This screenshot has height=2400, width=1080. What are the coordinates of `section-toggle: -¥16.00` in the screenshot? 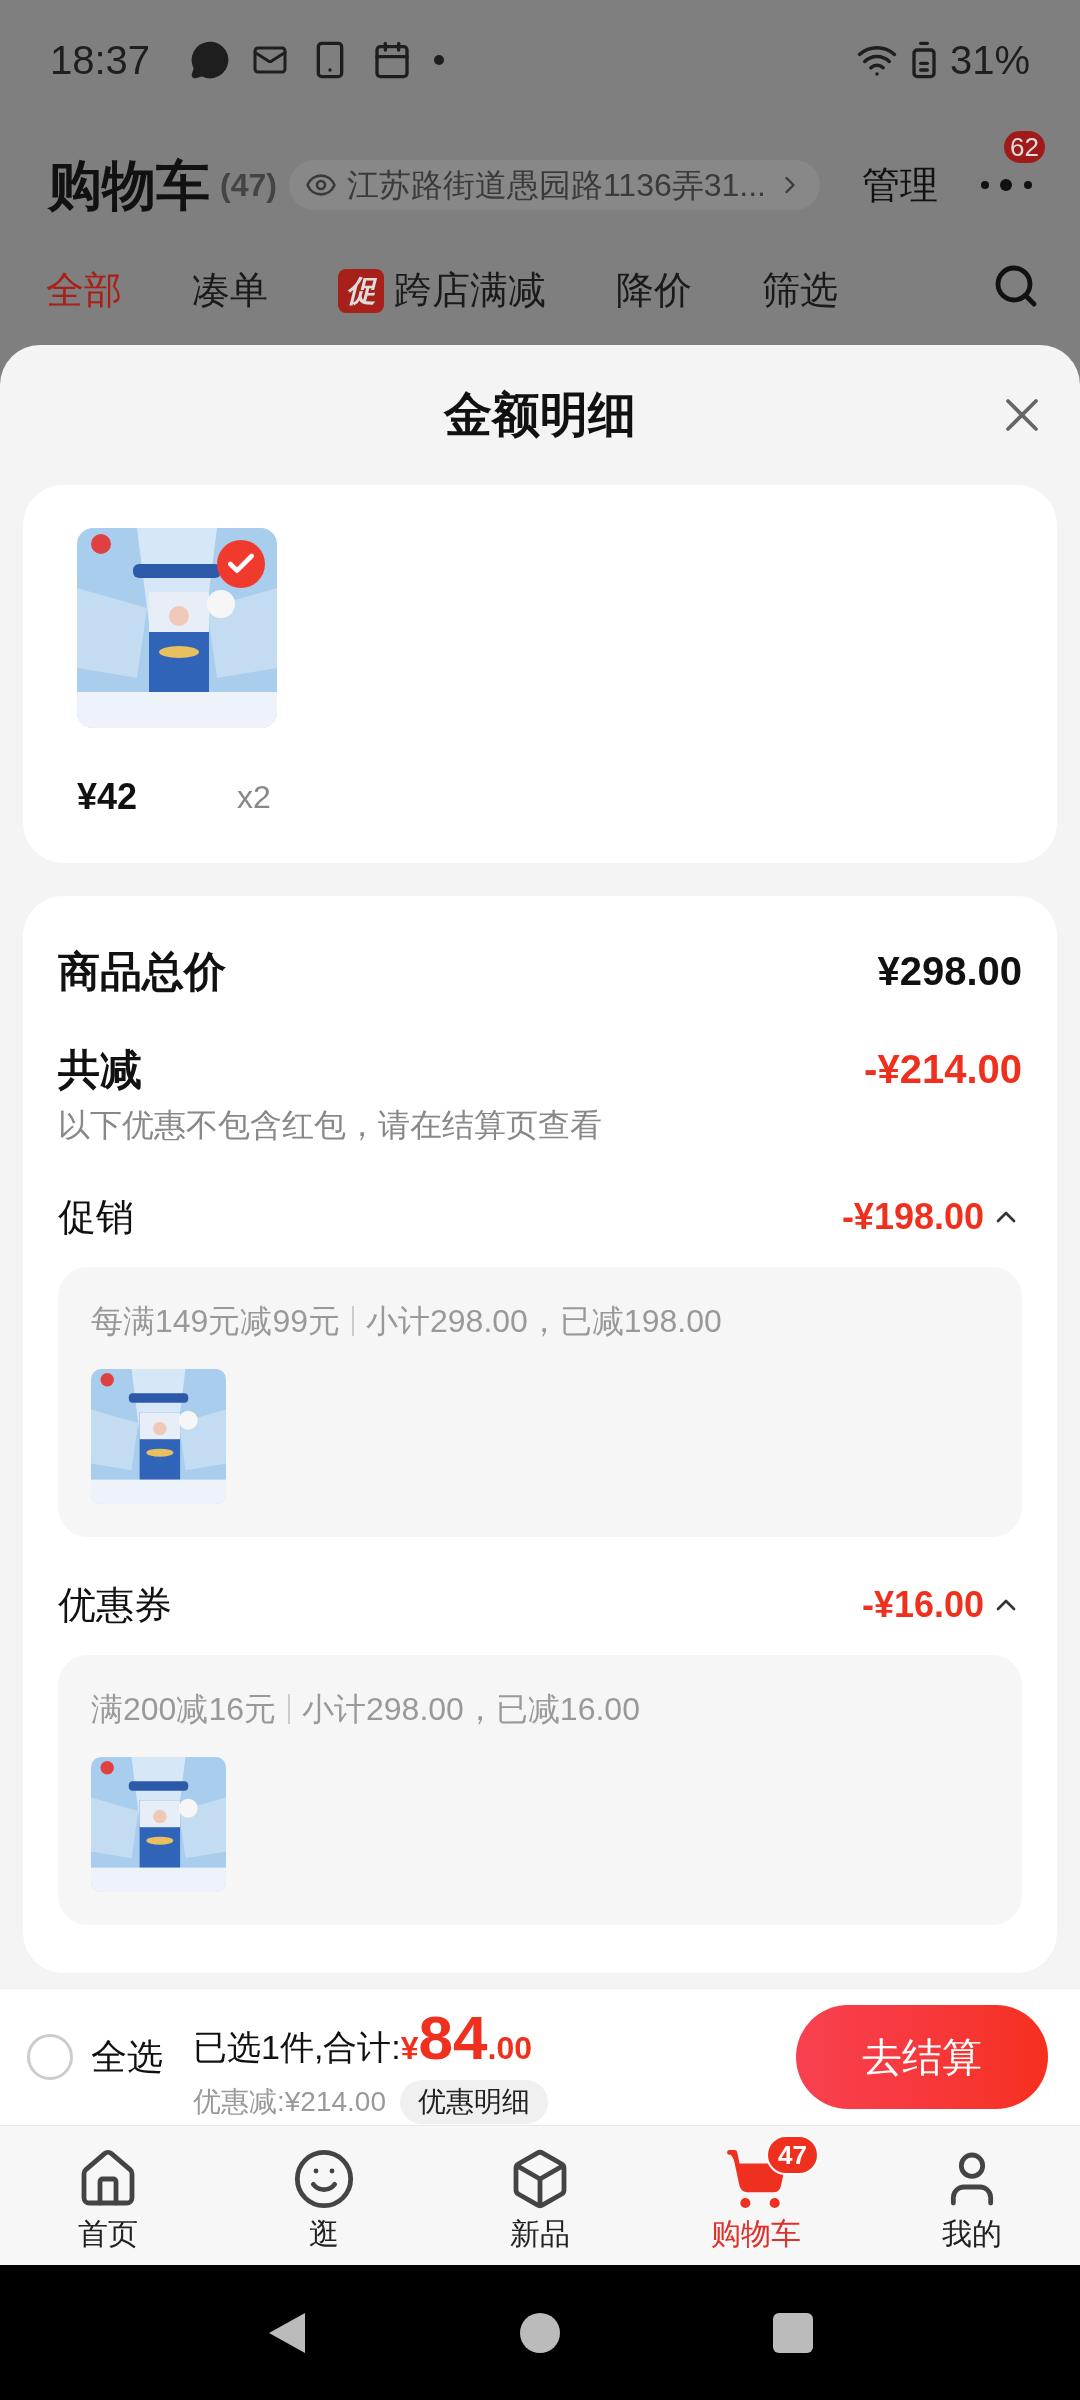 It's located at (941, 1605).